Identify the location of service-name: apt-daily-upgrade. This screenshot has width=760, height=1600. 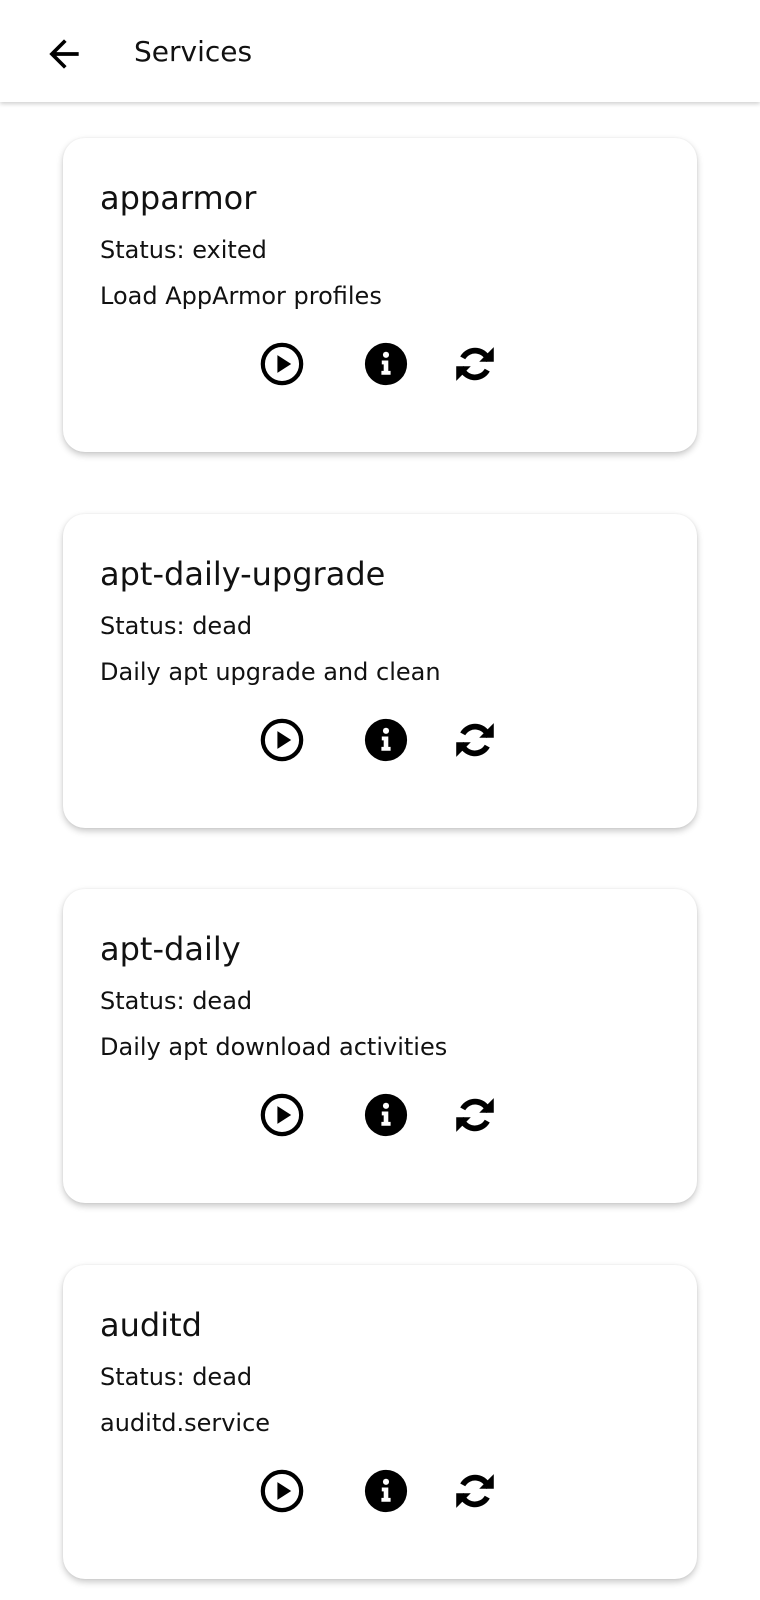
(243, 574).